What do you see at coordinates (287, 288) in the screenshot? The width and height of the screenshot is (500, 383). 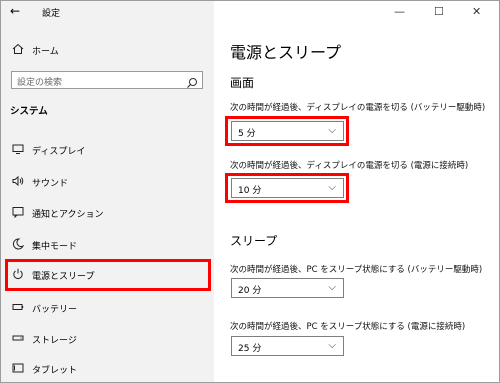 I see `sleep-battery-dropdown: 20 分 ⌵` at bounding box center [287, 288].